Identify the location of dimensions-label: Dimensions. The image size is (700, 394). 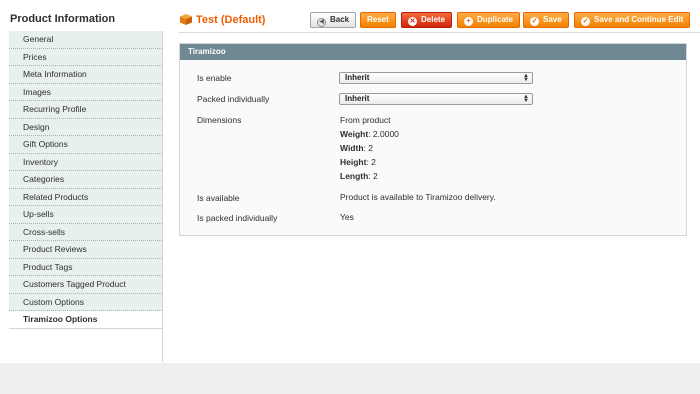
(219, 120).